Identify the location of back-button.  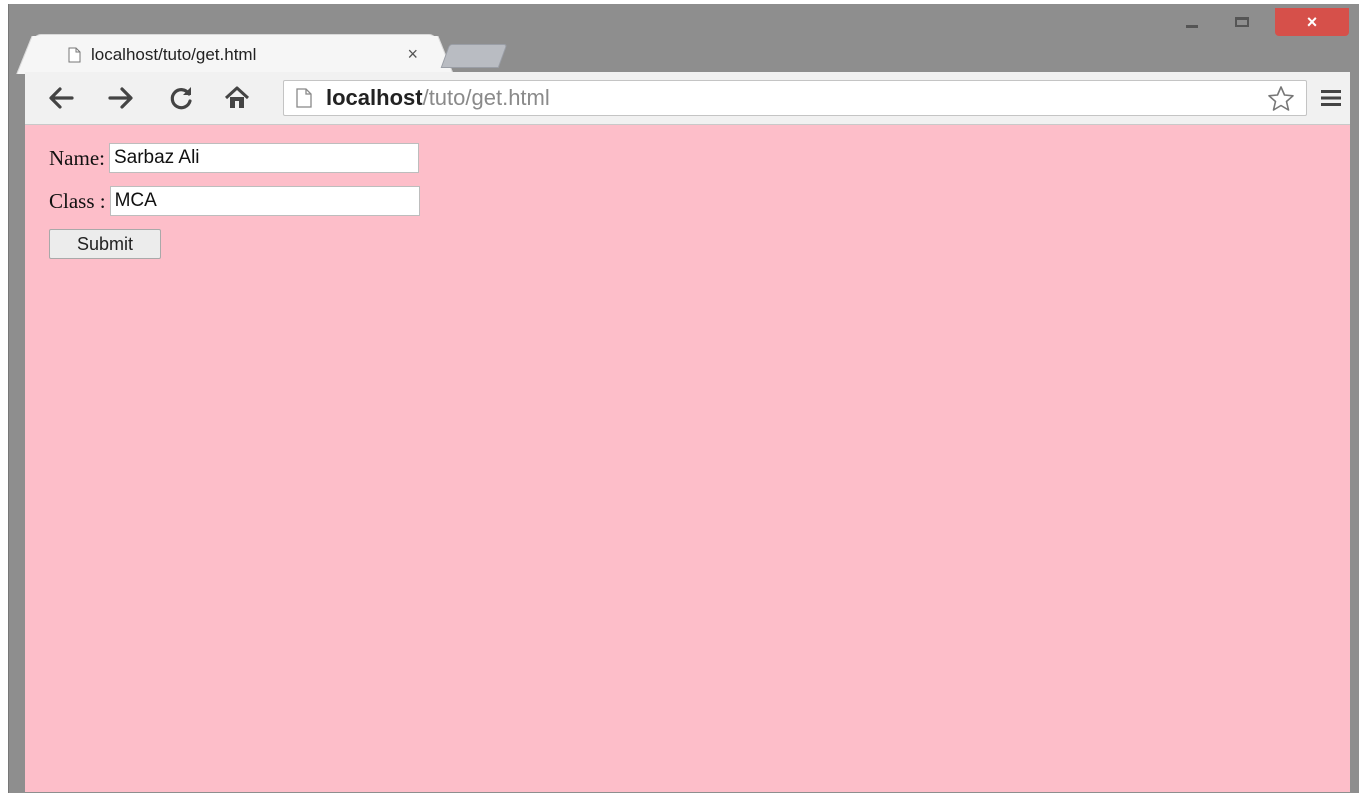
(61, 98).